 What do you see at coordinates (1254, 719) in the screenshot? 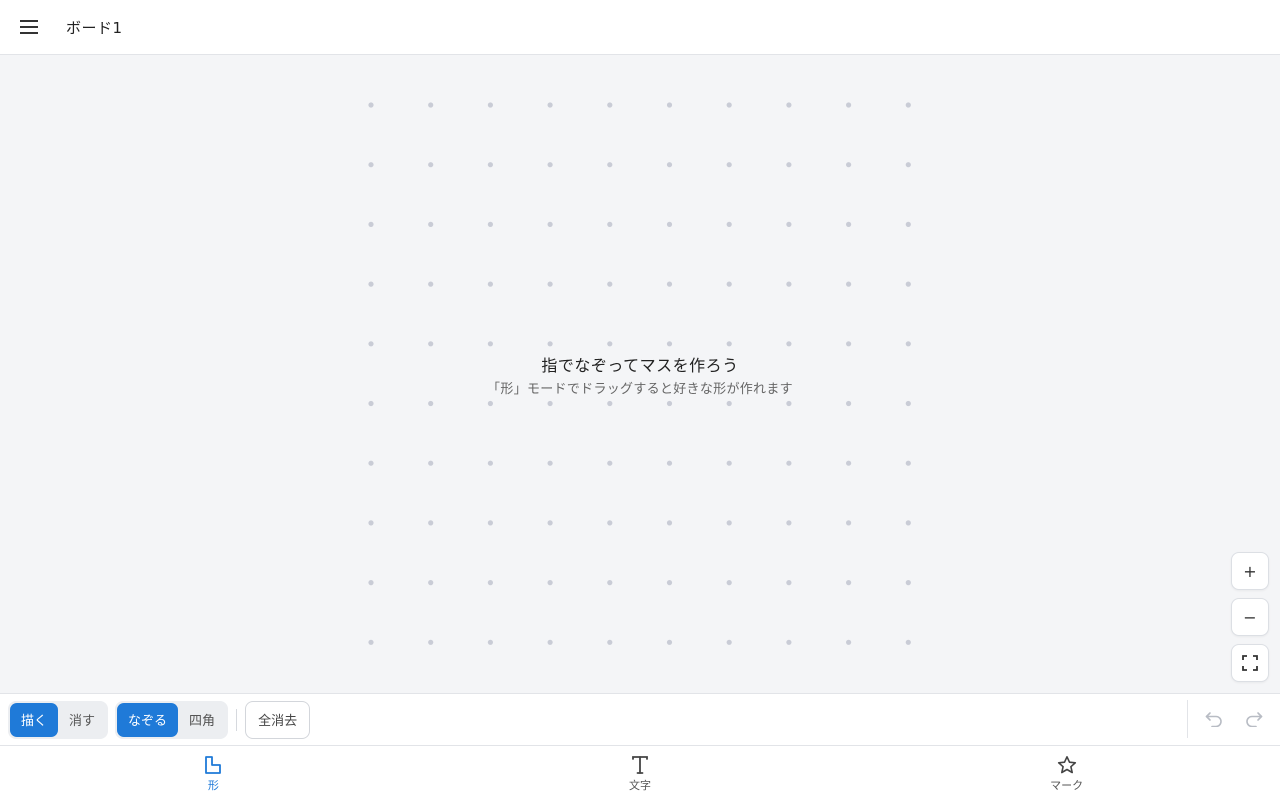
I see `redo-button` at bounding box center [1254, 719].